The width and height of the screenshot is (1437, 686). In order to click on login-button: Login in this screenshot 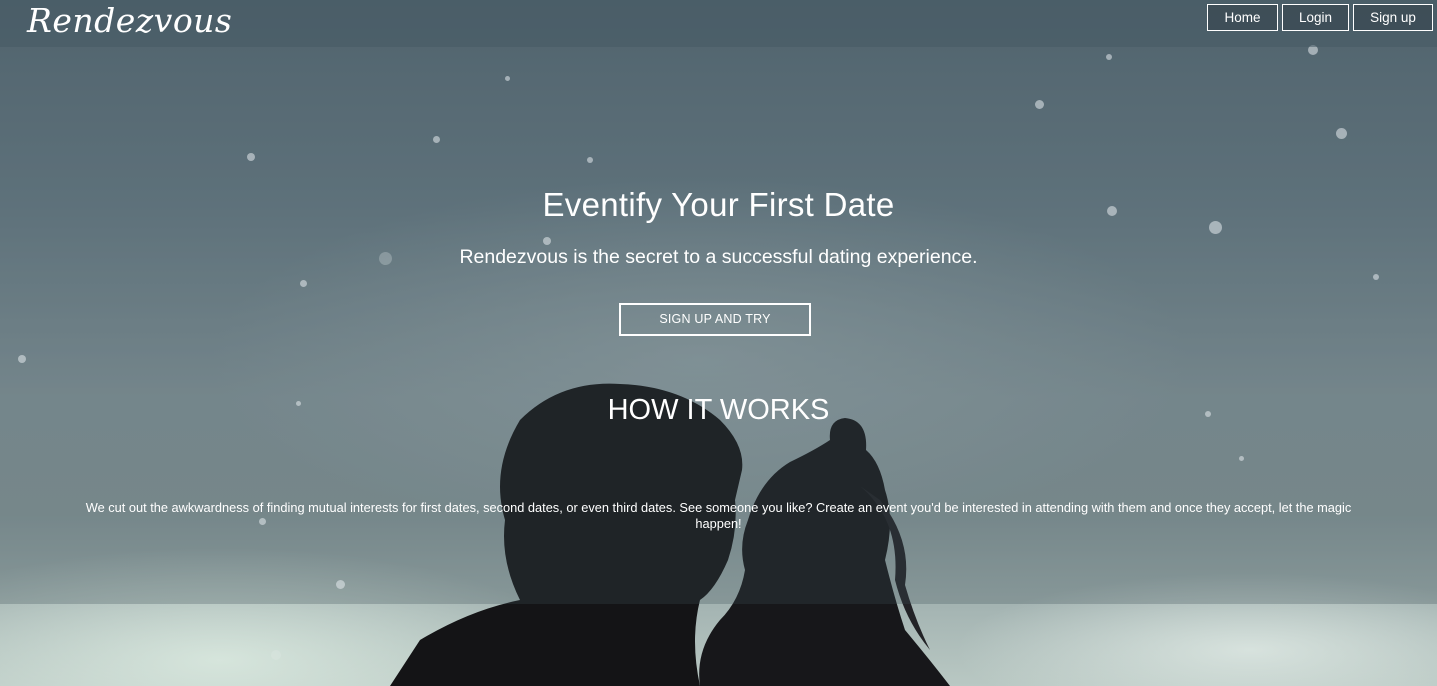, I will do `click(1315, 17)`.